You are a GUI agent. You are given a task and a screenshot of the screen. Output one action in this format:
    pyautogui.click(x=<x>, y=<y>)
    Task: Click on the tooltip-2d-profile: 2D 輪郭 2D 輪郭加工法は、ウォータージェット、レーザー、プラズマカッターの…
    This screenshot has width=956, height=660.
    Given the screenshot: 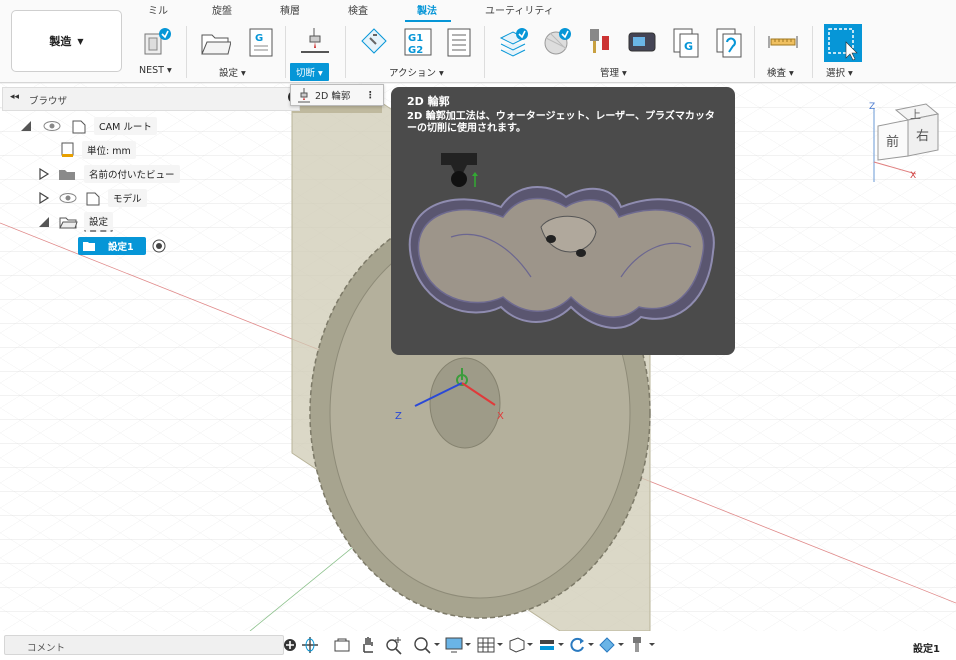 What is the action you would take?
    pyautogui.click(x=563, y=221)
    